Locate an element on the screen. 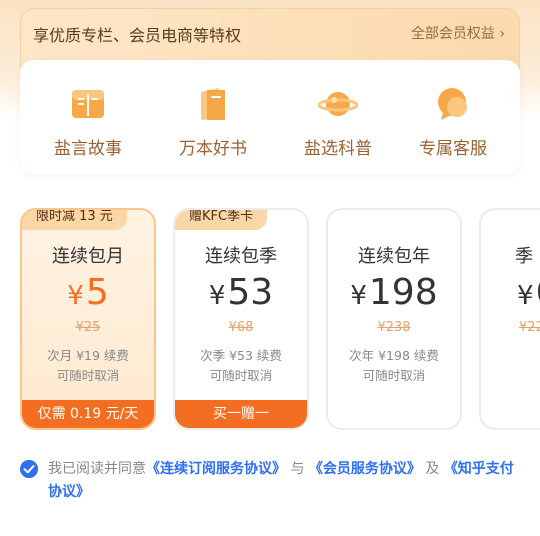  daily-price-bar: 仅需 0.19 元/天 is located at coordinates (88, 414).